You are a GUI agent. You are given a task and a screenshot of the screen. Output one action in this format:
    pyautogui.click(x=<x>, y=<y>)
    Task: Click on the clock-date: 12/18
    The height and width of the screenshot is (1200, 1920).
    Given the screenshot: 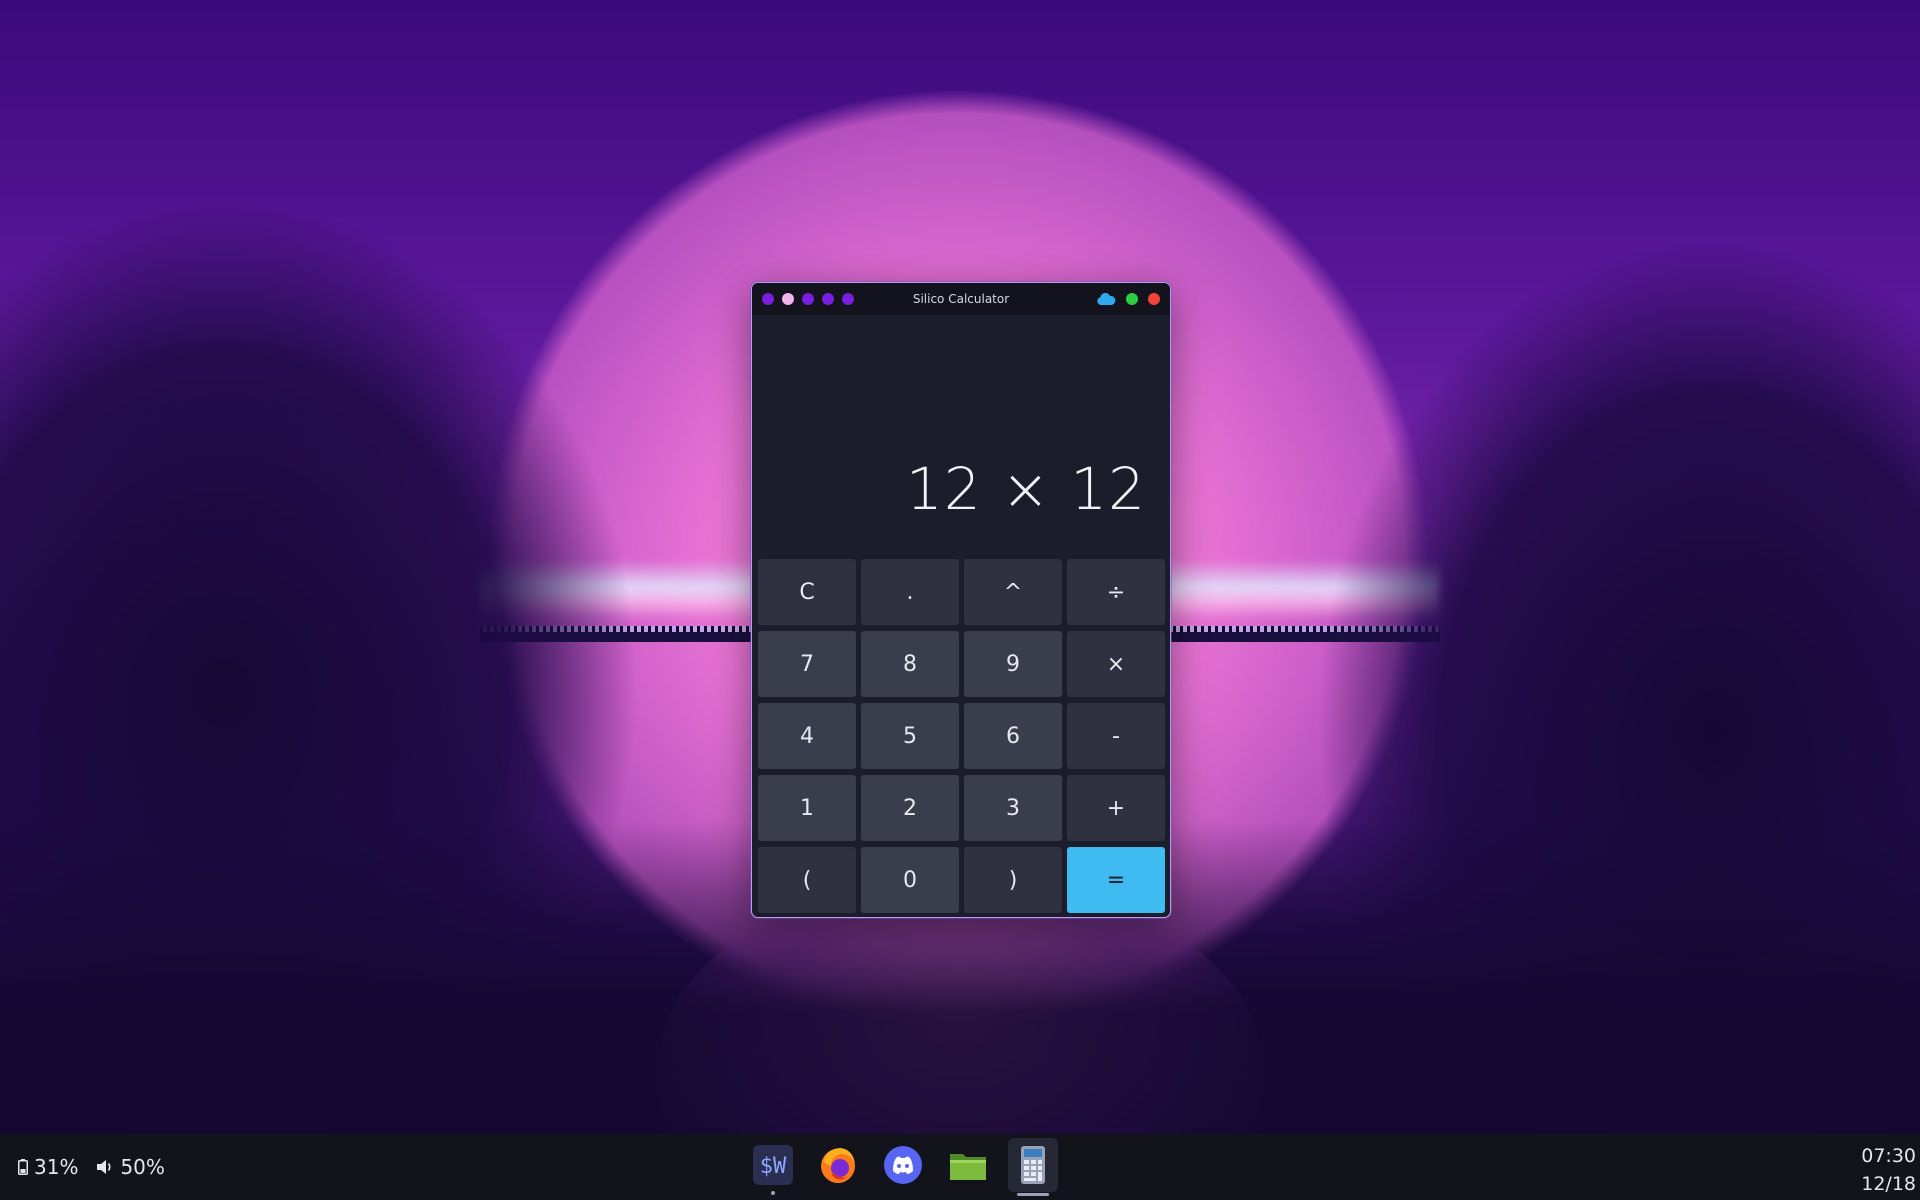 What is the action you would take?
    pyautogui.click(x=1888, y=1184)
    